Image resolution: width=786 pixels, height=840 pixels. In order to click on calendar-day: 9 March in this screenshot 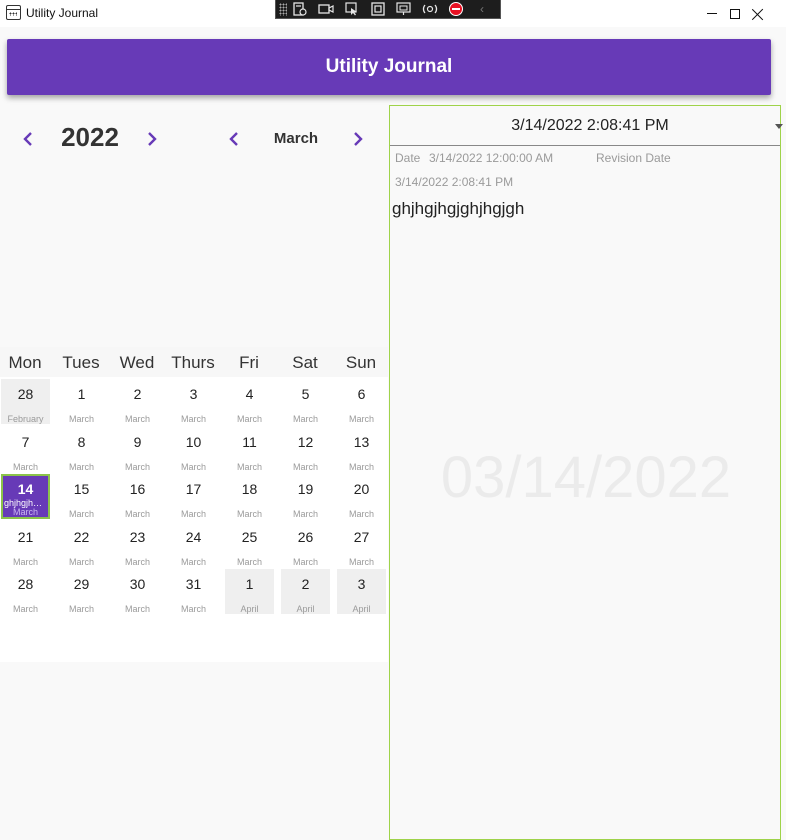, I will do `click(137, 449)`.